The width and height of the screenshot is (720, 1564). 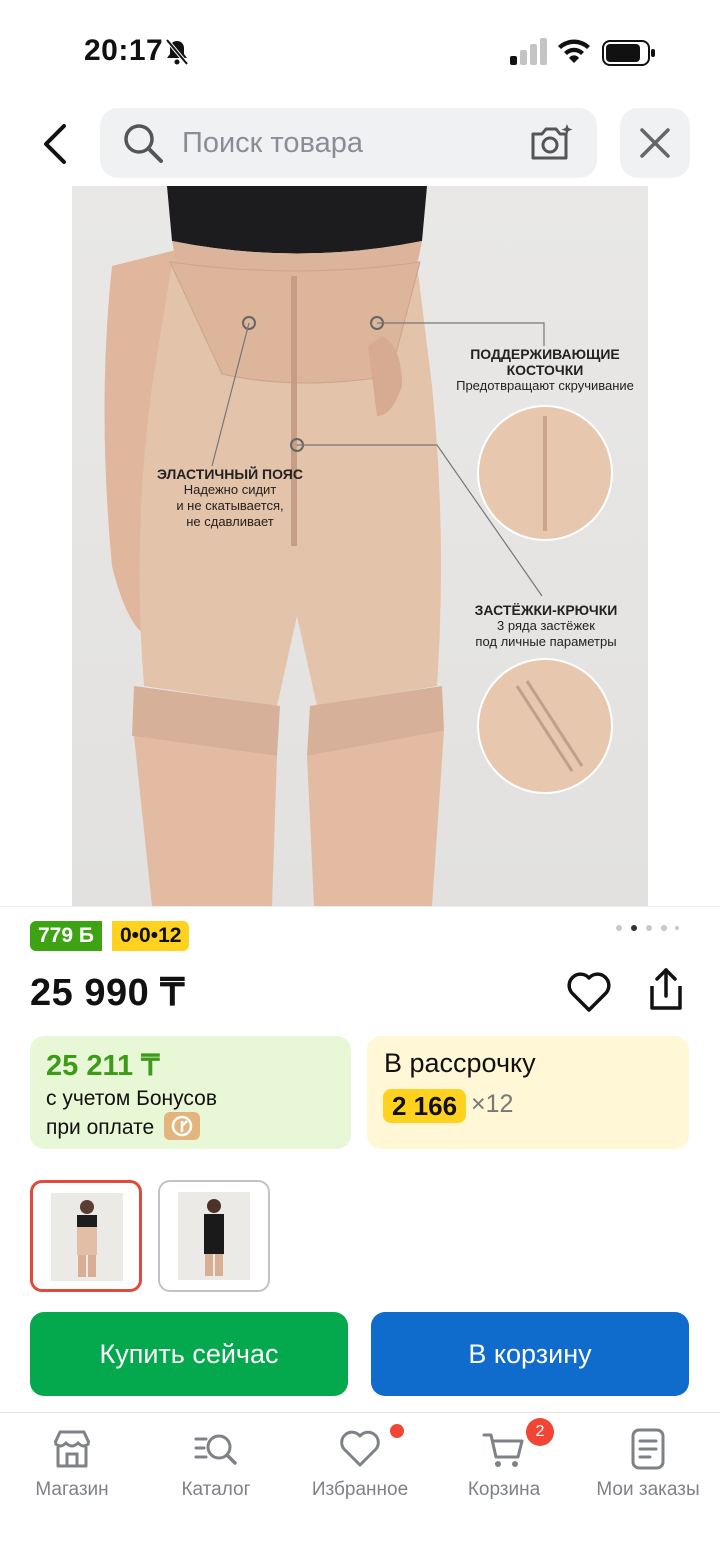 I want to click on tab-store: Магазин, so click(x=72, y=1468).